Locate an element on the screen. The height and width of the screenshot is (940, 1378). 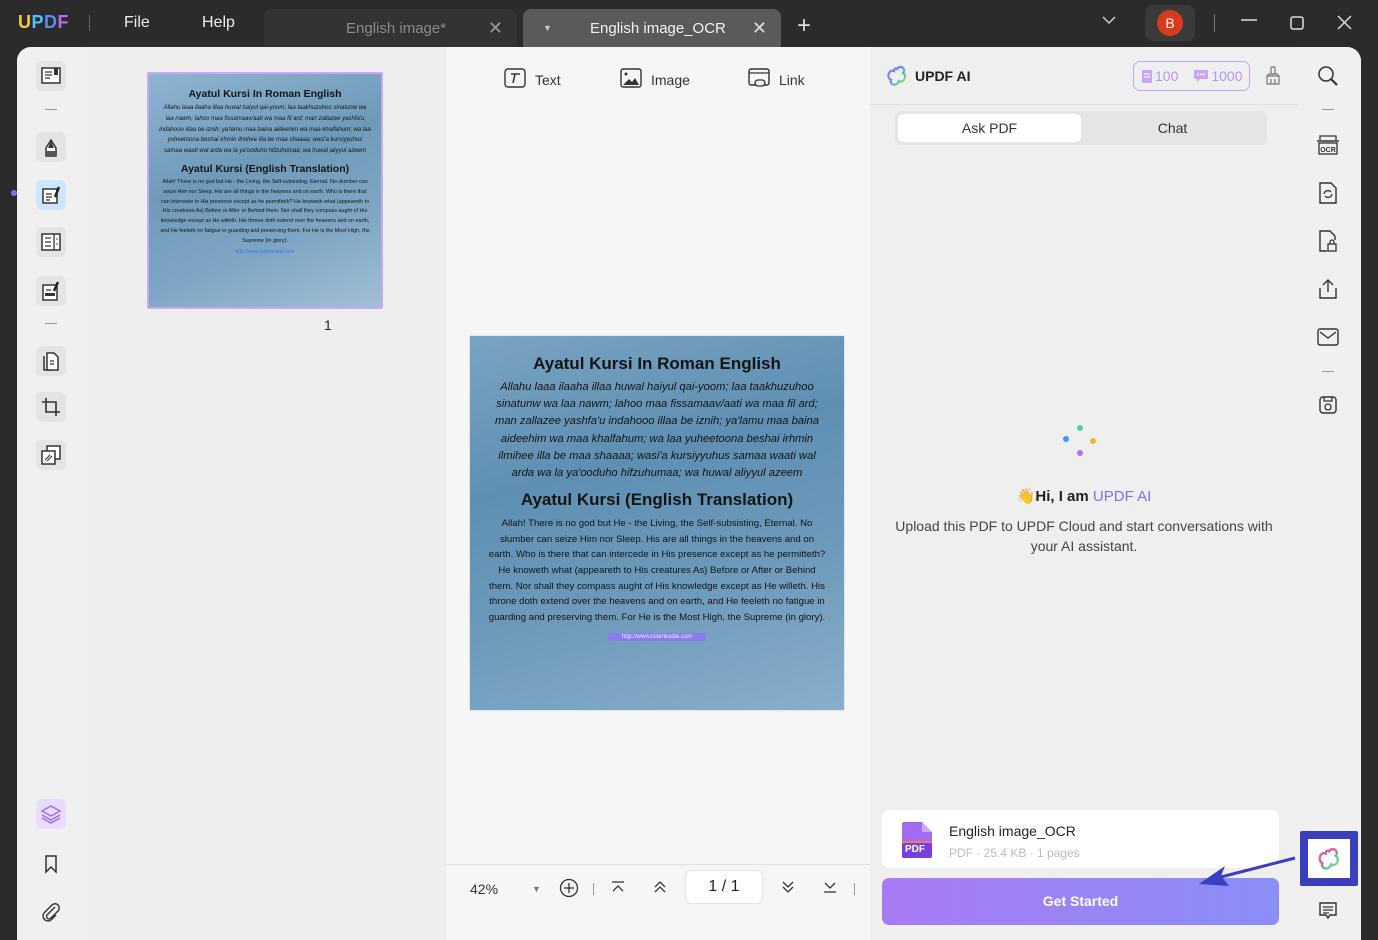
thumb-link: http://www.islamkadai.com is located at coordinates (265, 251).